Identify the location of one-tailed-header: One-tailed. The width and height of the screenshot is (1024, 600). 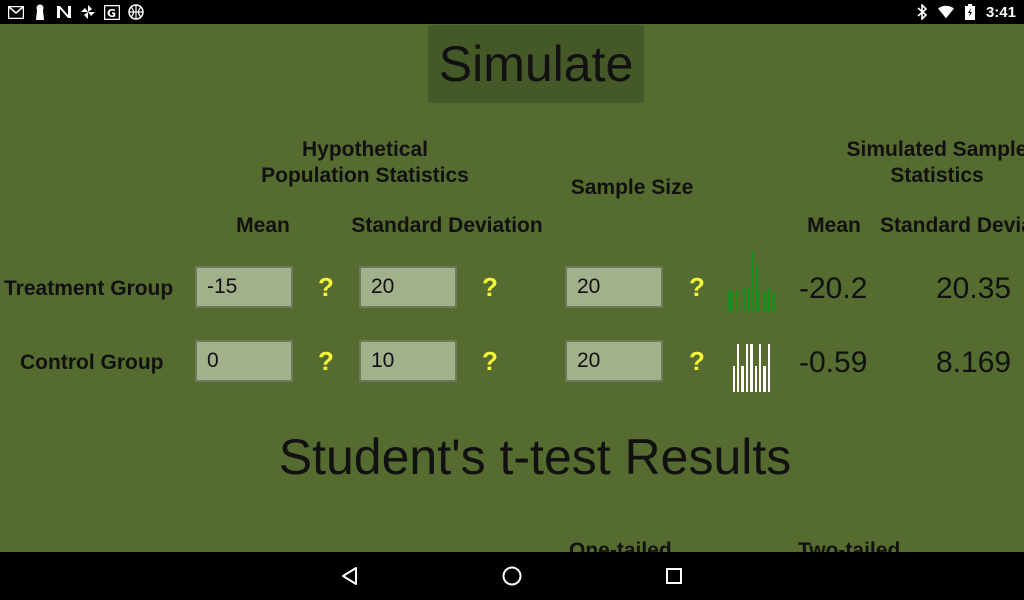
(620, 545).